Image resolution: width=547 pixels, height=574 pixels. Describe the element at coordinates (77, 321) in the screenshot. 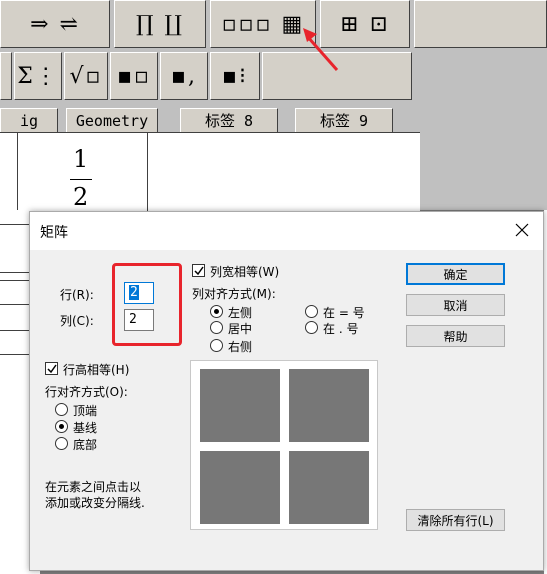

I see `cols-label: 列(C):` at that location.